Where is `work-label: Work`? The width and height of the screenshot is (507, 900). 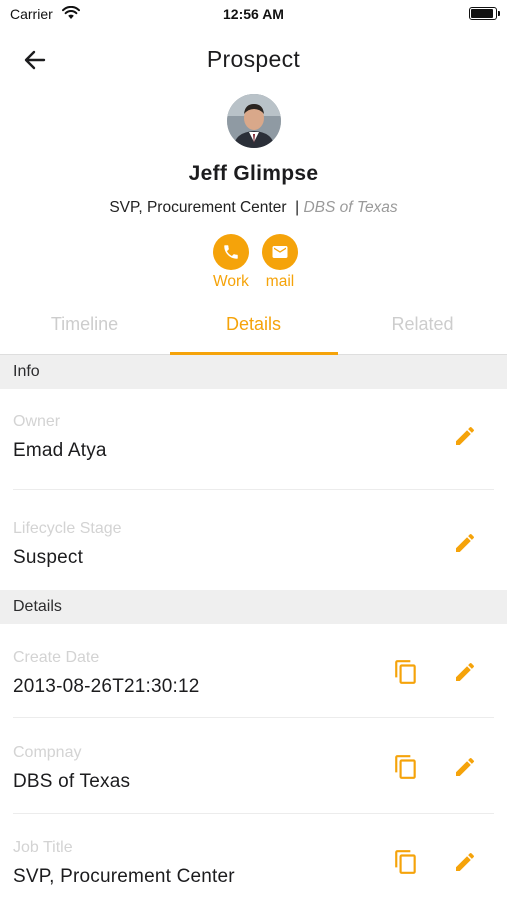
work-label: Work is located at coordinates (231, 281).